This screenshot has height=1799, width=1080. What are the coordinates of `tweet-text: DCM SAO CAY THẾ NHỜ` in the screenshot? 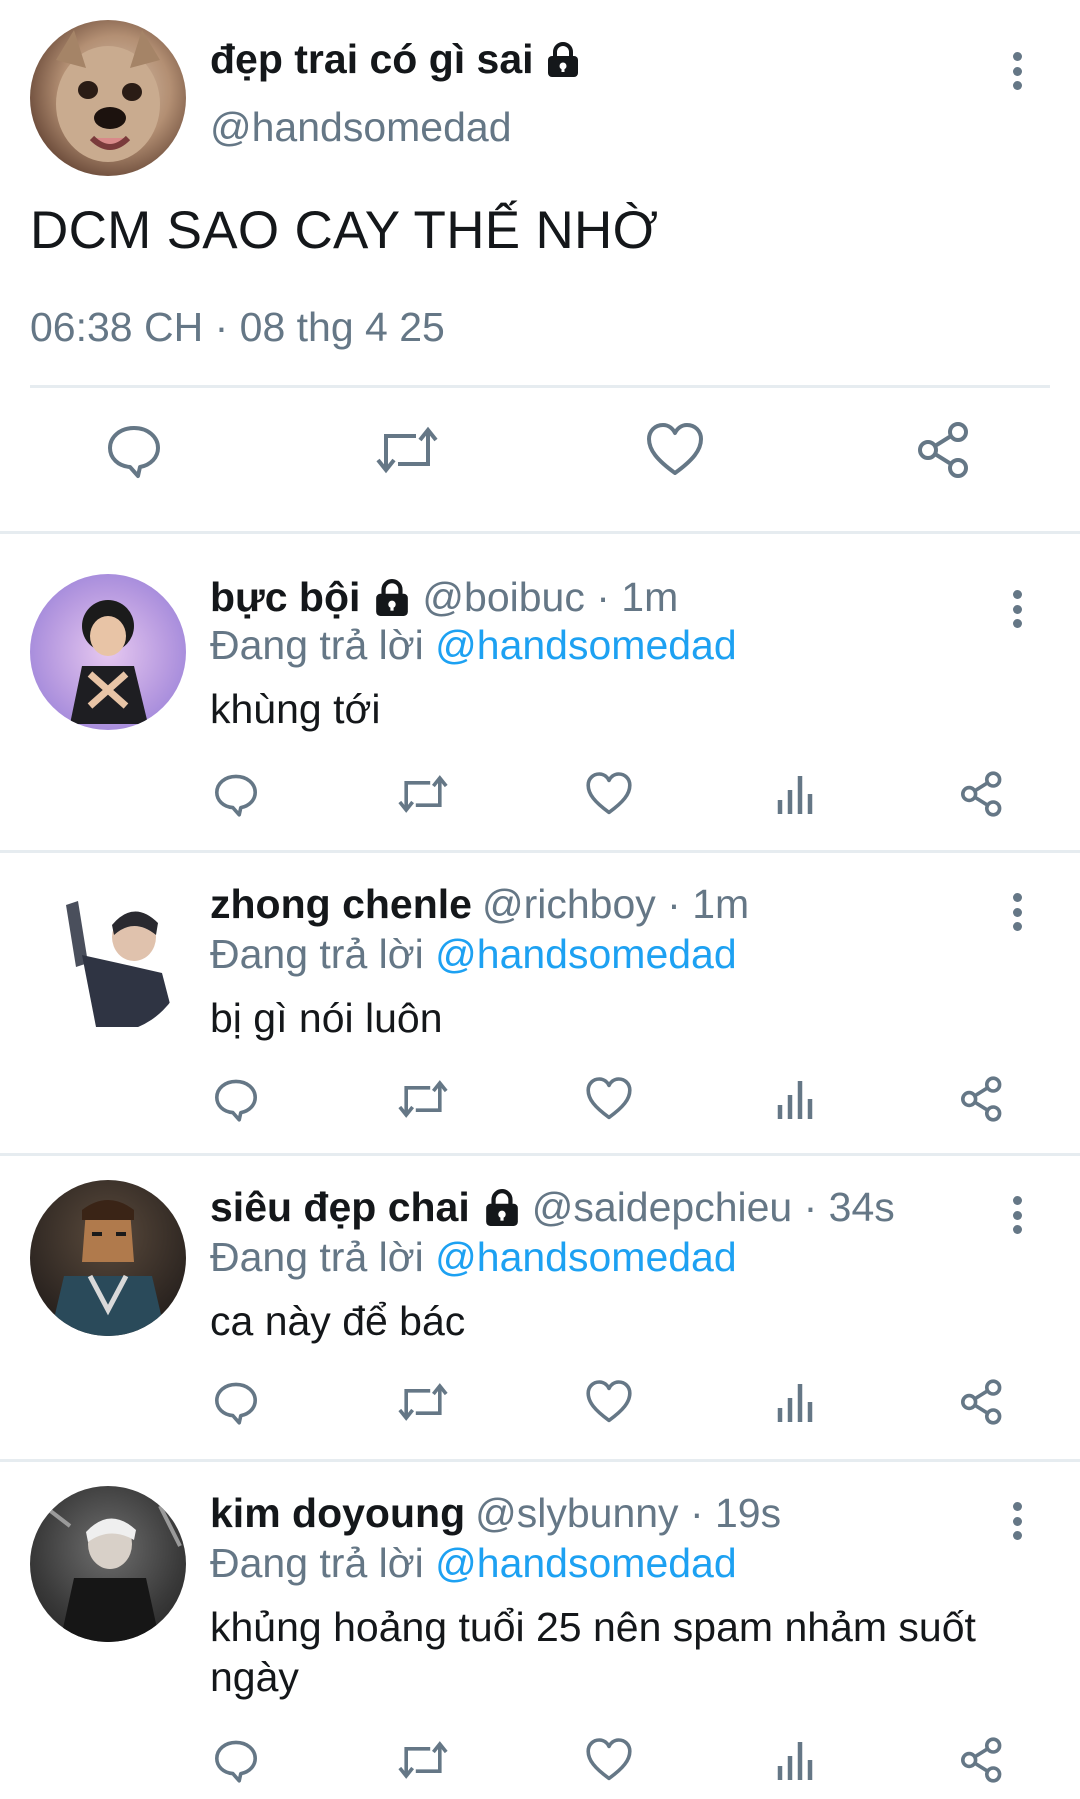 It's located at (344, 230).